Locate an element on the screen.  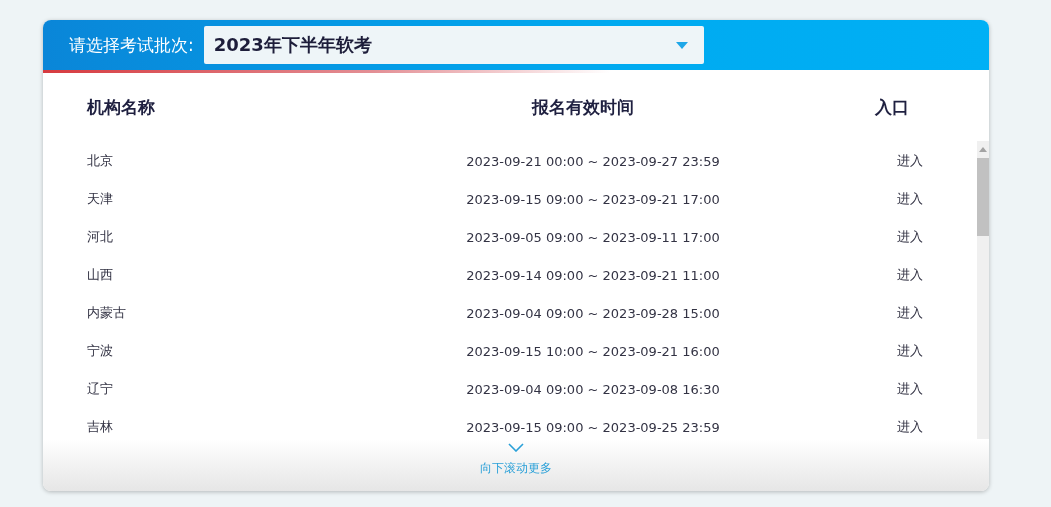
batch-dropdown: 2023年下半年软考 is located at coordinates (453, 45).